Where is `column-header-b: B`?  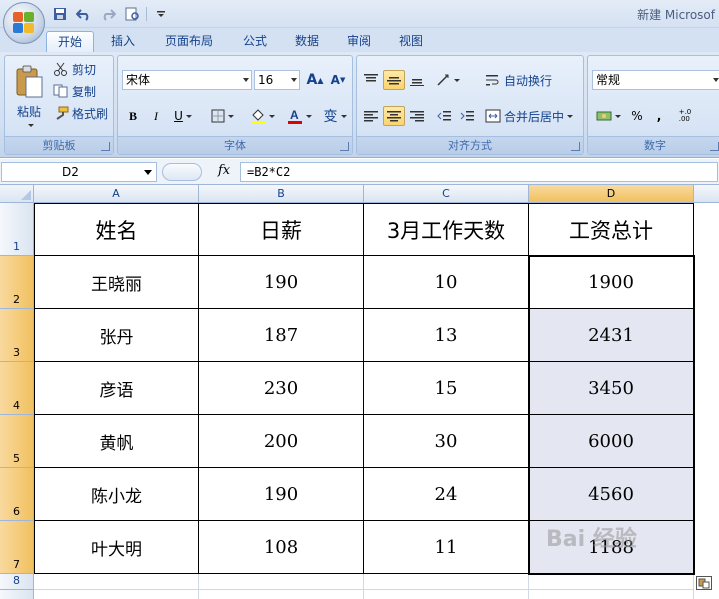 column-header-b: B is located at coordinates (281, 194).